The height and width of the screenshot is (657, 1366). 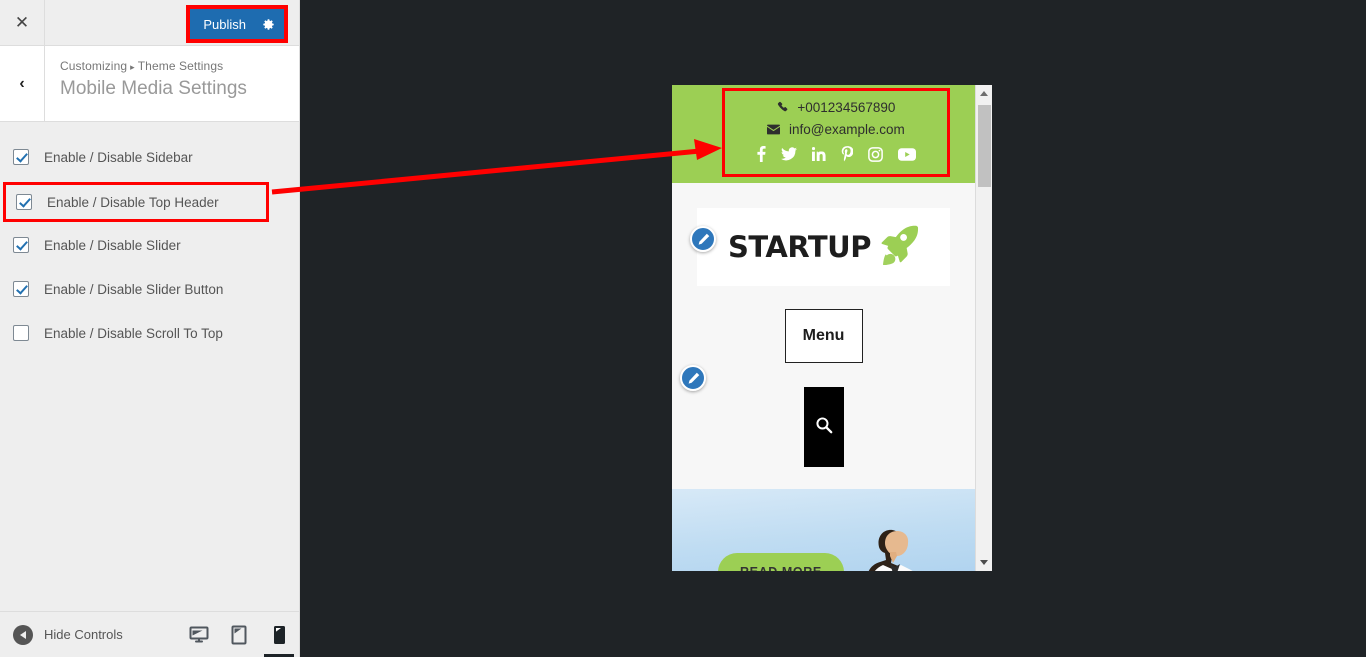 I want to click on checkbox-slider, so click(x=21, y=245).